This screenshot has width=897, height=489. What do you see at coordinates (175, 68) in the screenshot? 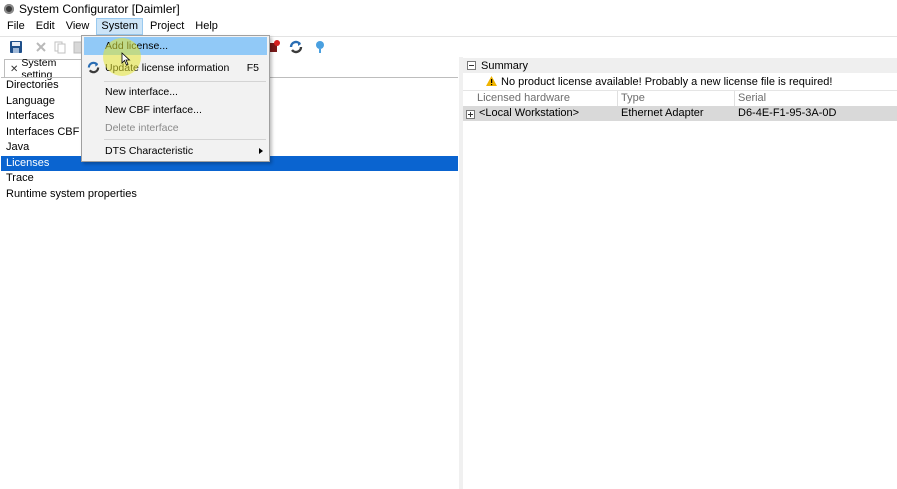
I see `menu-item-update-license-information: Update license information F5` at bounding box center [175, 68].